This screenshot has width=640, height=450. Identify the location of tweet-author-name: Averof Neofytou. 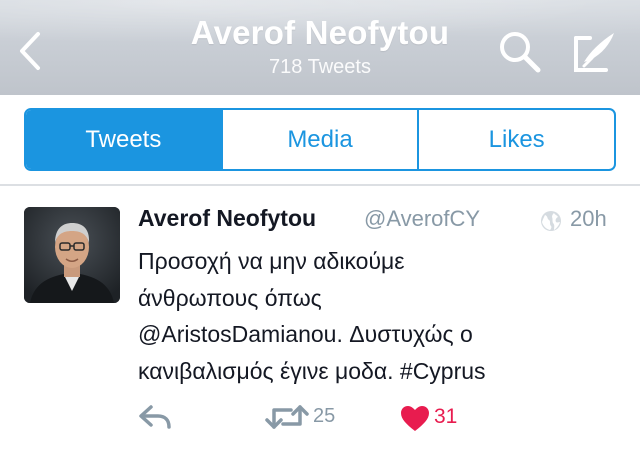
(227, 218).